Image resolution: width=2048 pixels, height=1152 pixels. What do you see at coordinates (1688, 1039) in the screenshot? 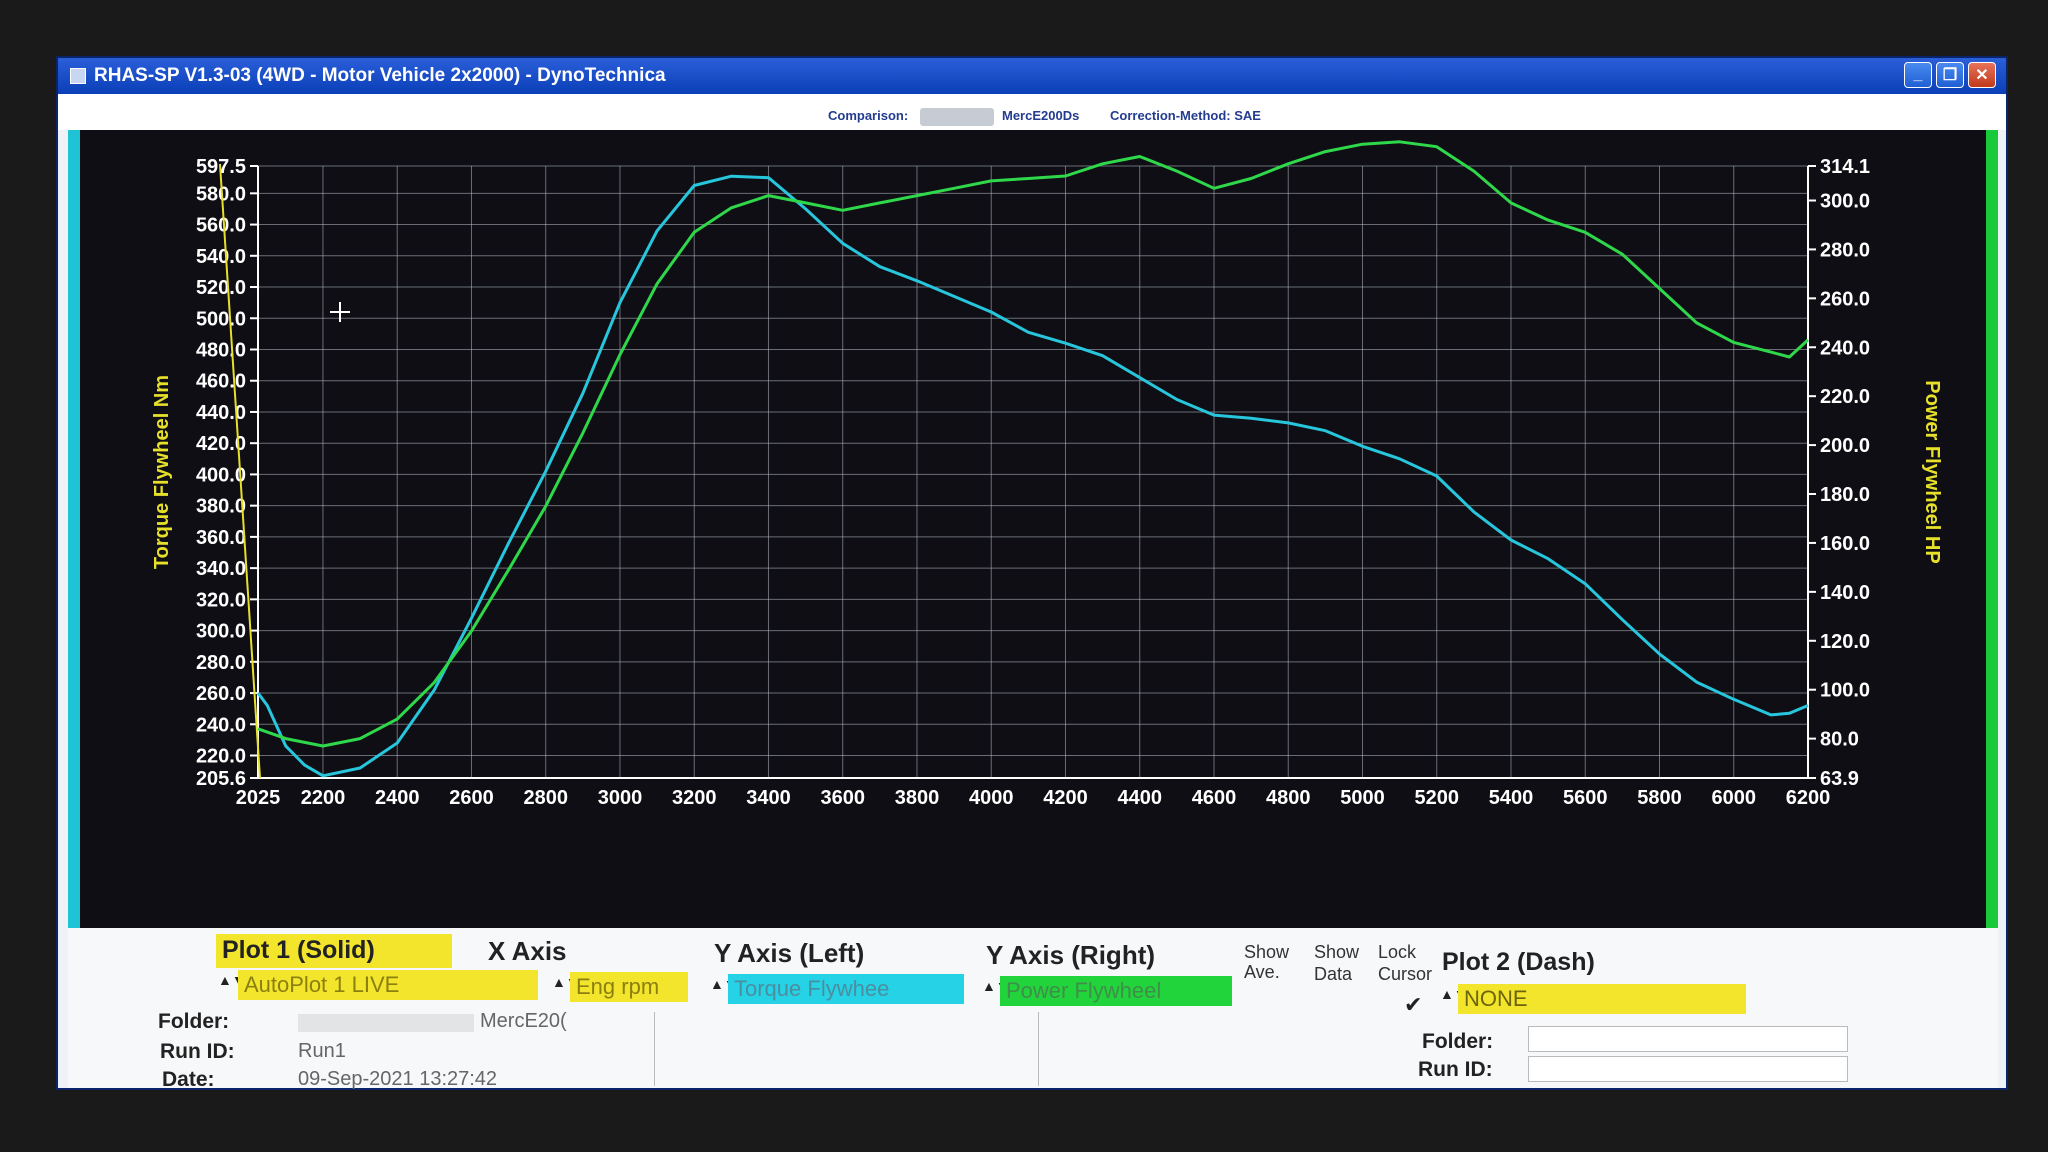
I see `plot2-folder-field` at bounding box center [1688, 1039].